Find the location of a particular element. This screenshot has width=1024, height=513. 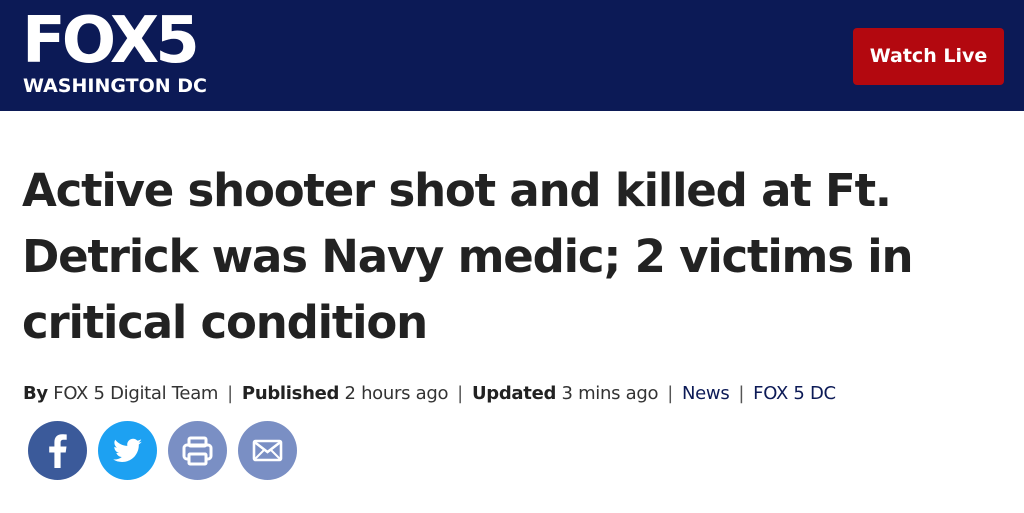

logo-wordmark: FOX5 is located at coordinates (111, 41).